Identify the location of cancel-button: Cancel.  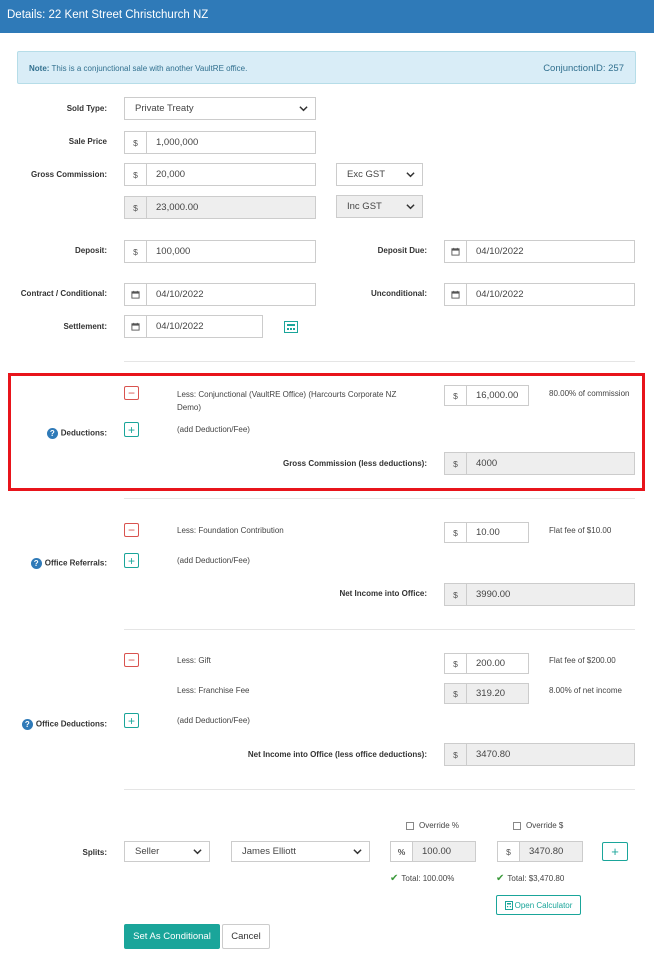
(246, 936).